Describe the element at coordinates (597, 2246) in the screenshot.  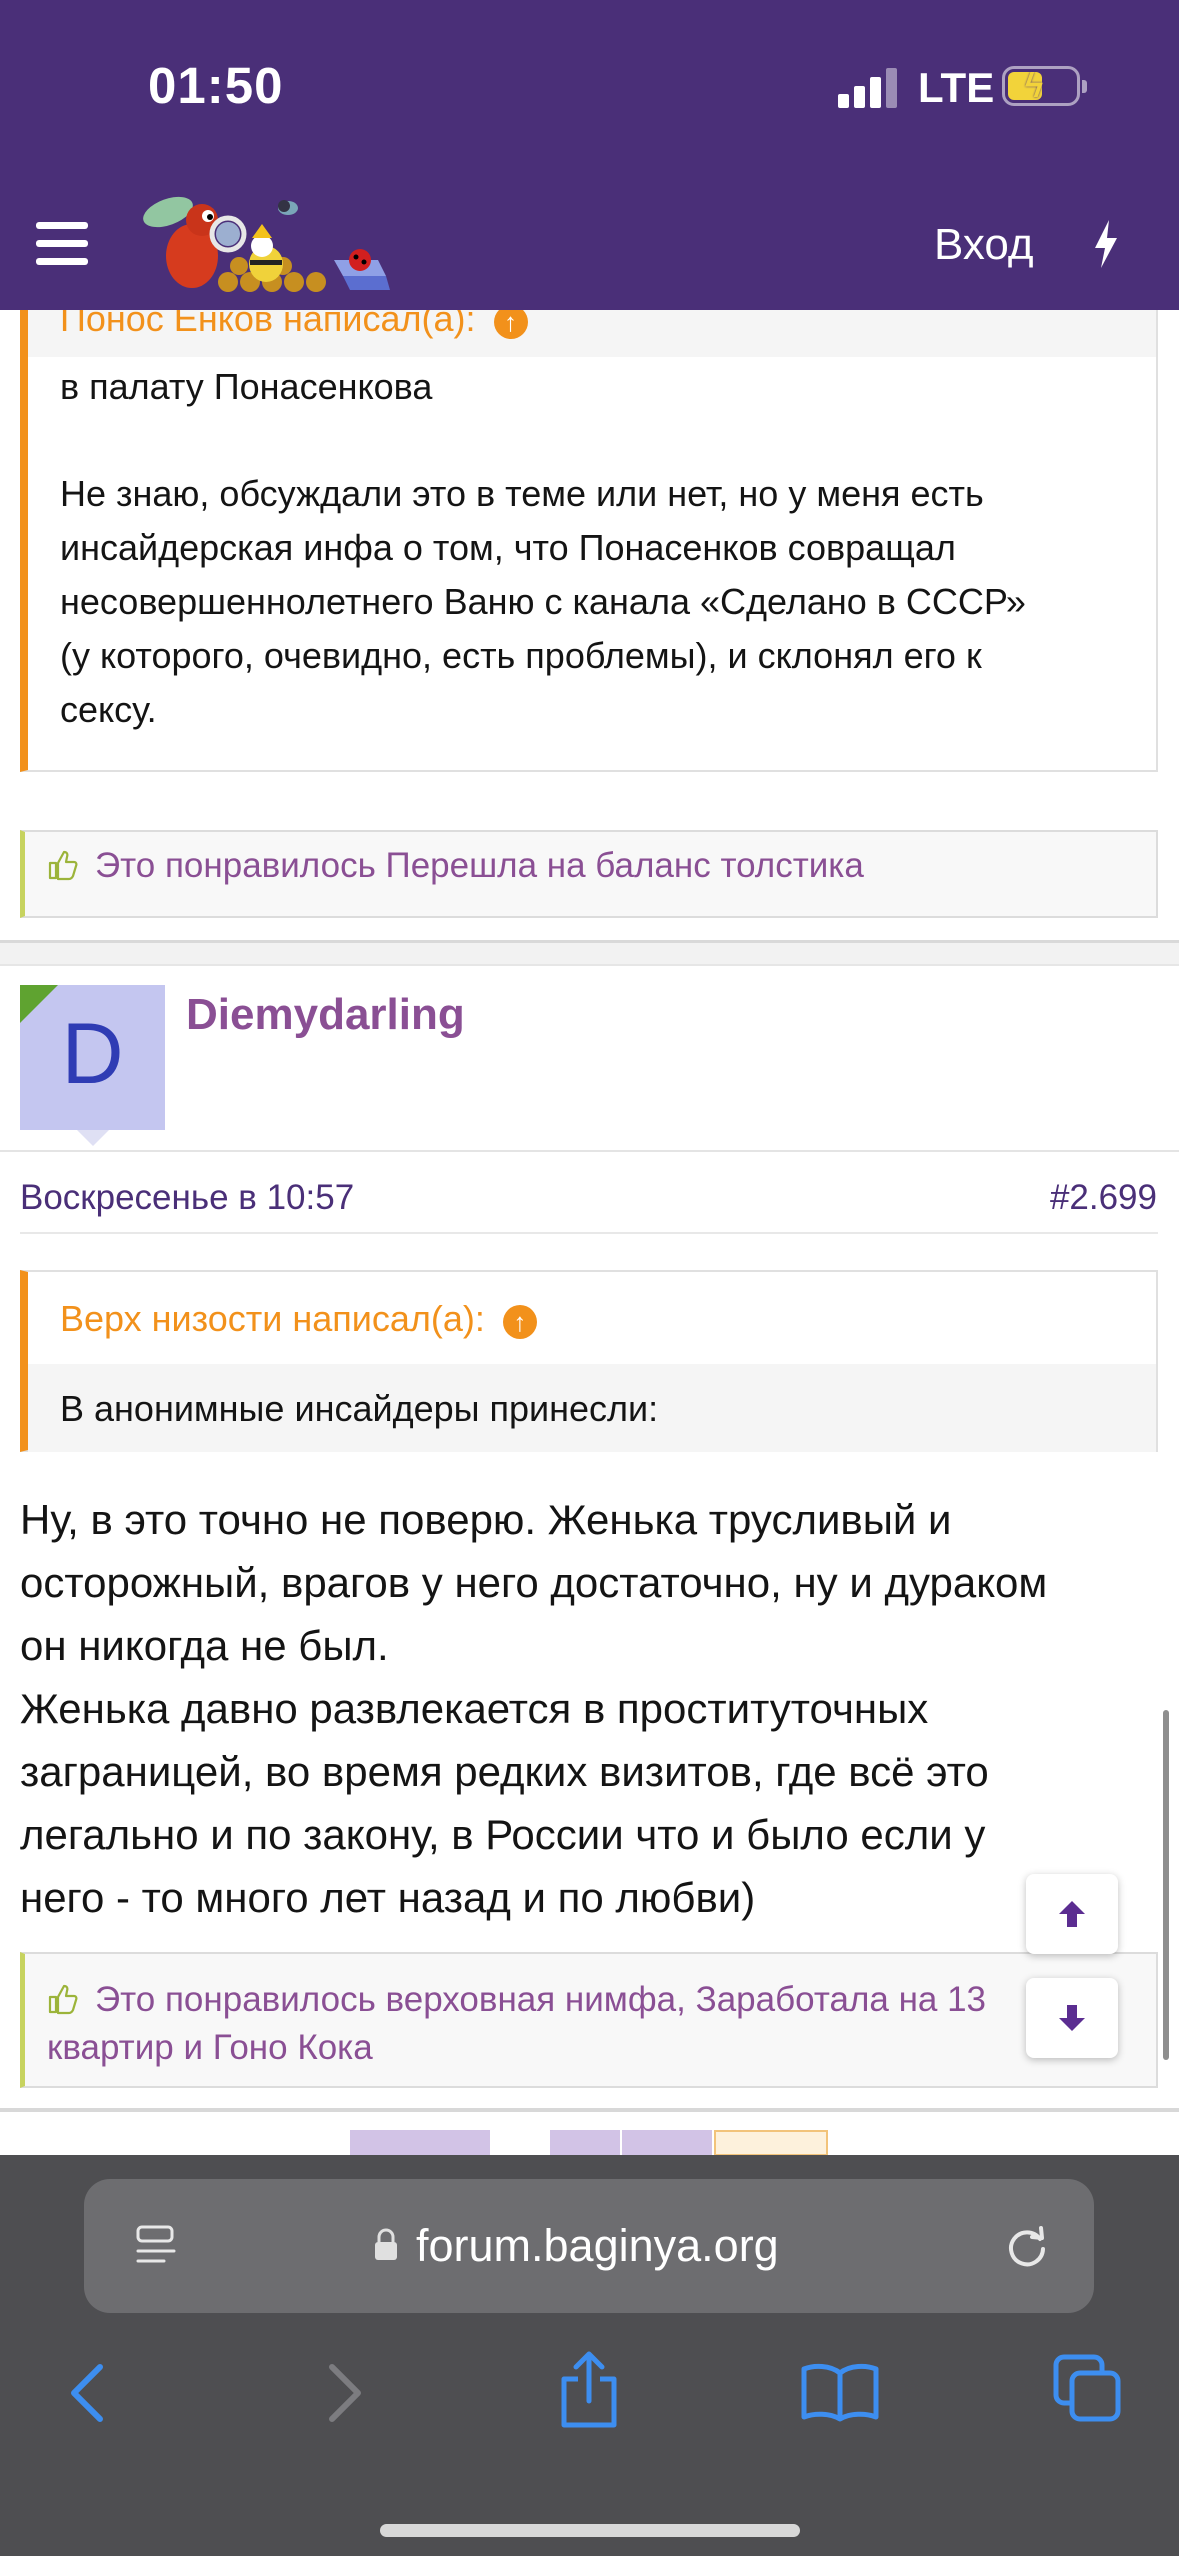
I see `url-text: forum.baginya.org` at that location.